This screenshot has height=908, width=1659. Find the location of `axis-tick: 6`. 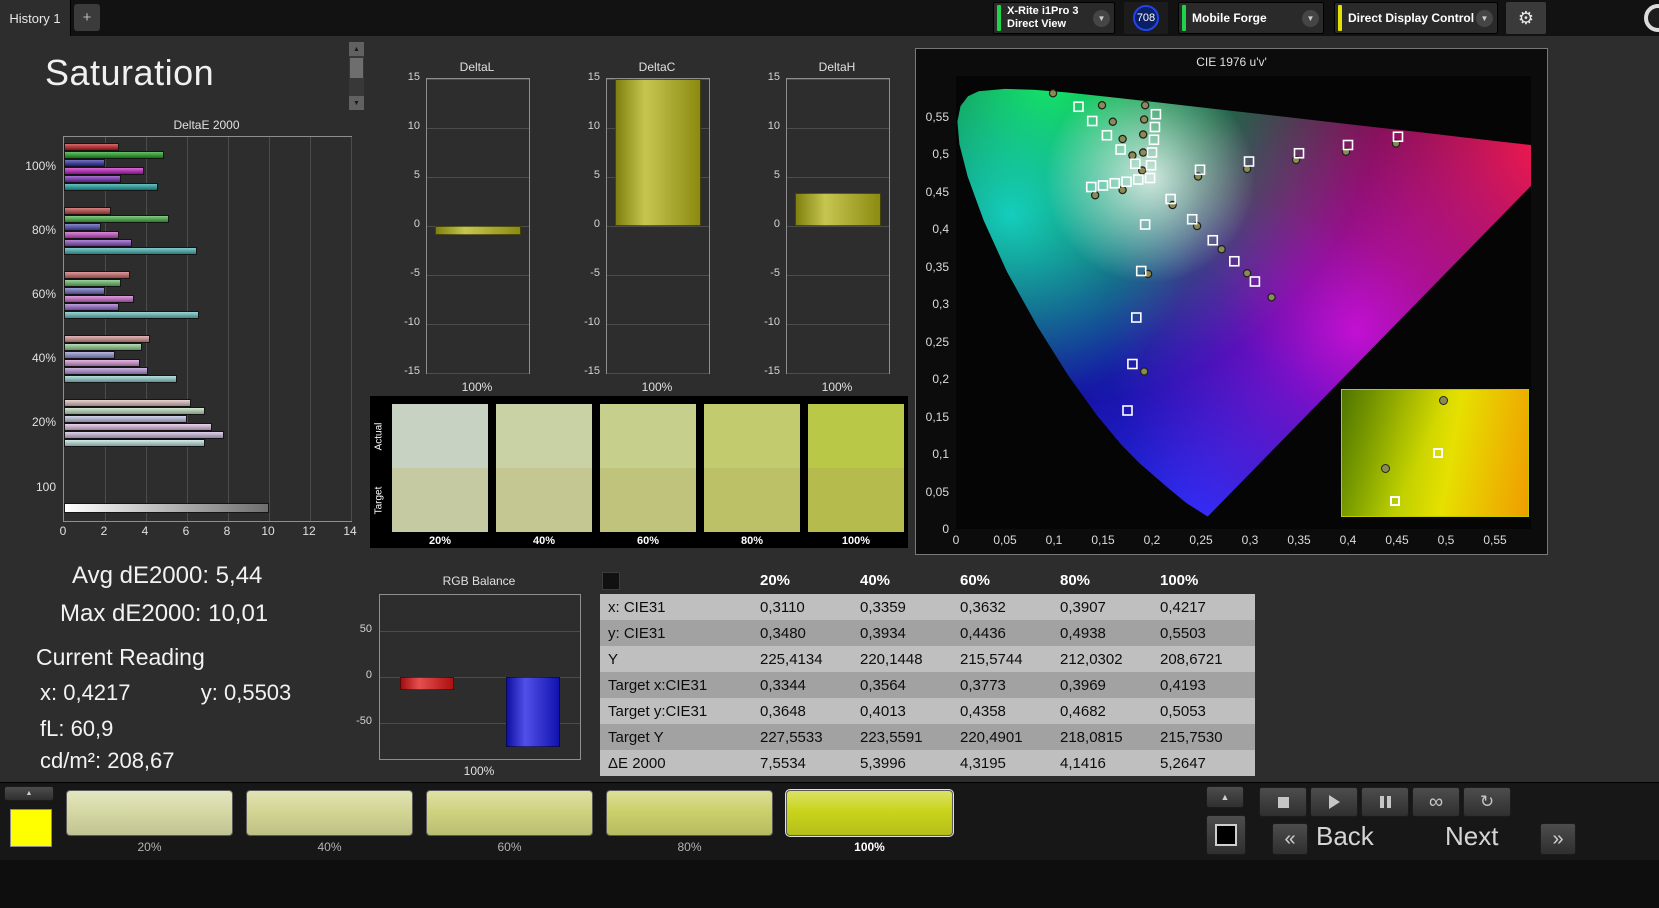

axis-tick: 6 is located at coordinates (186, 531).